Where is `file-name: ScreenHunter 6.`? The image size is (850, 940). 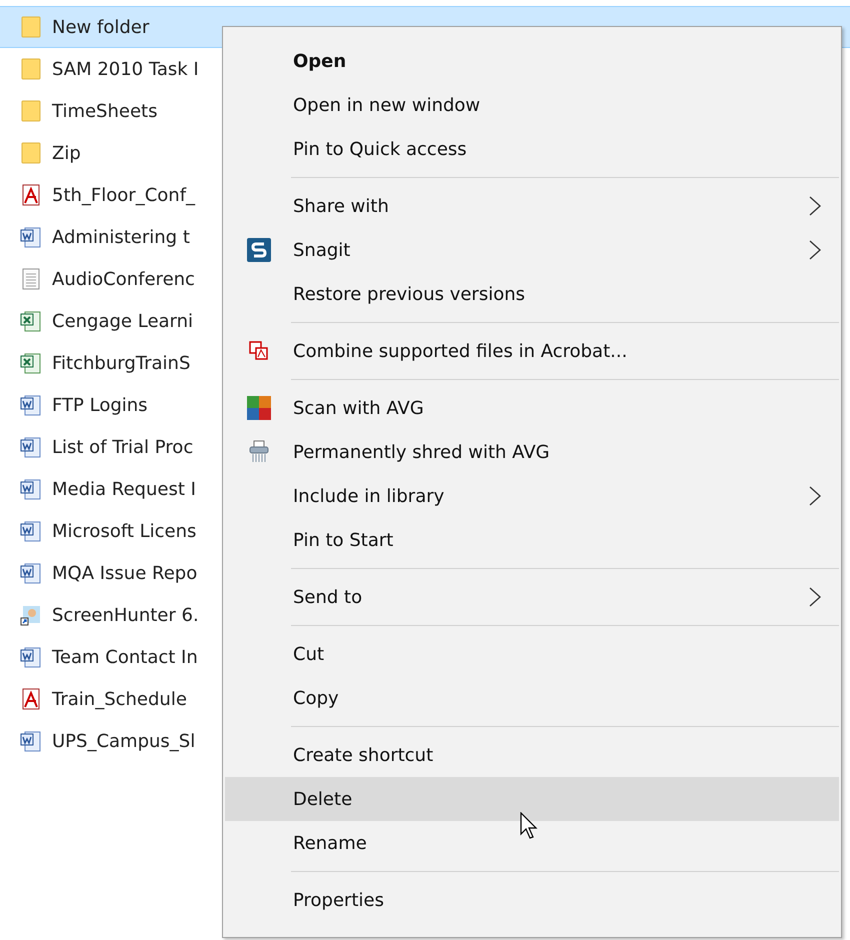 file-name: ScreenHunter 6. is located at coordinates (125, 615).